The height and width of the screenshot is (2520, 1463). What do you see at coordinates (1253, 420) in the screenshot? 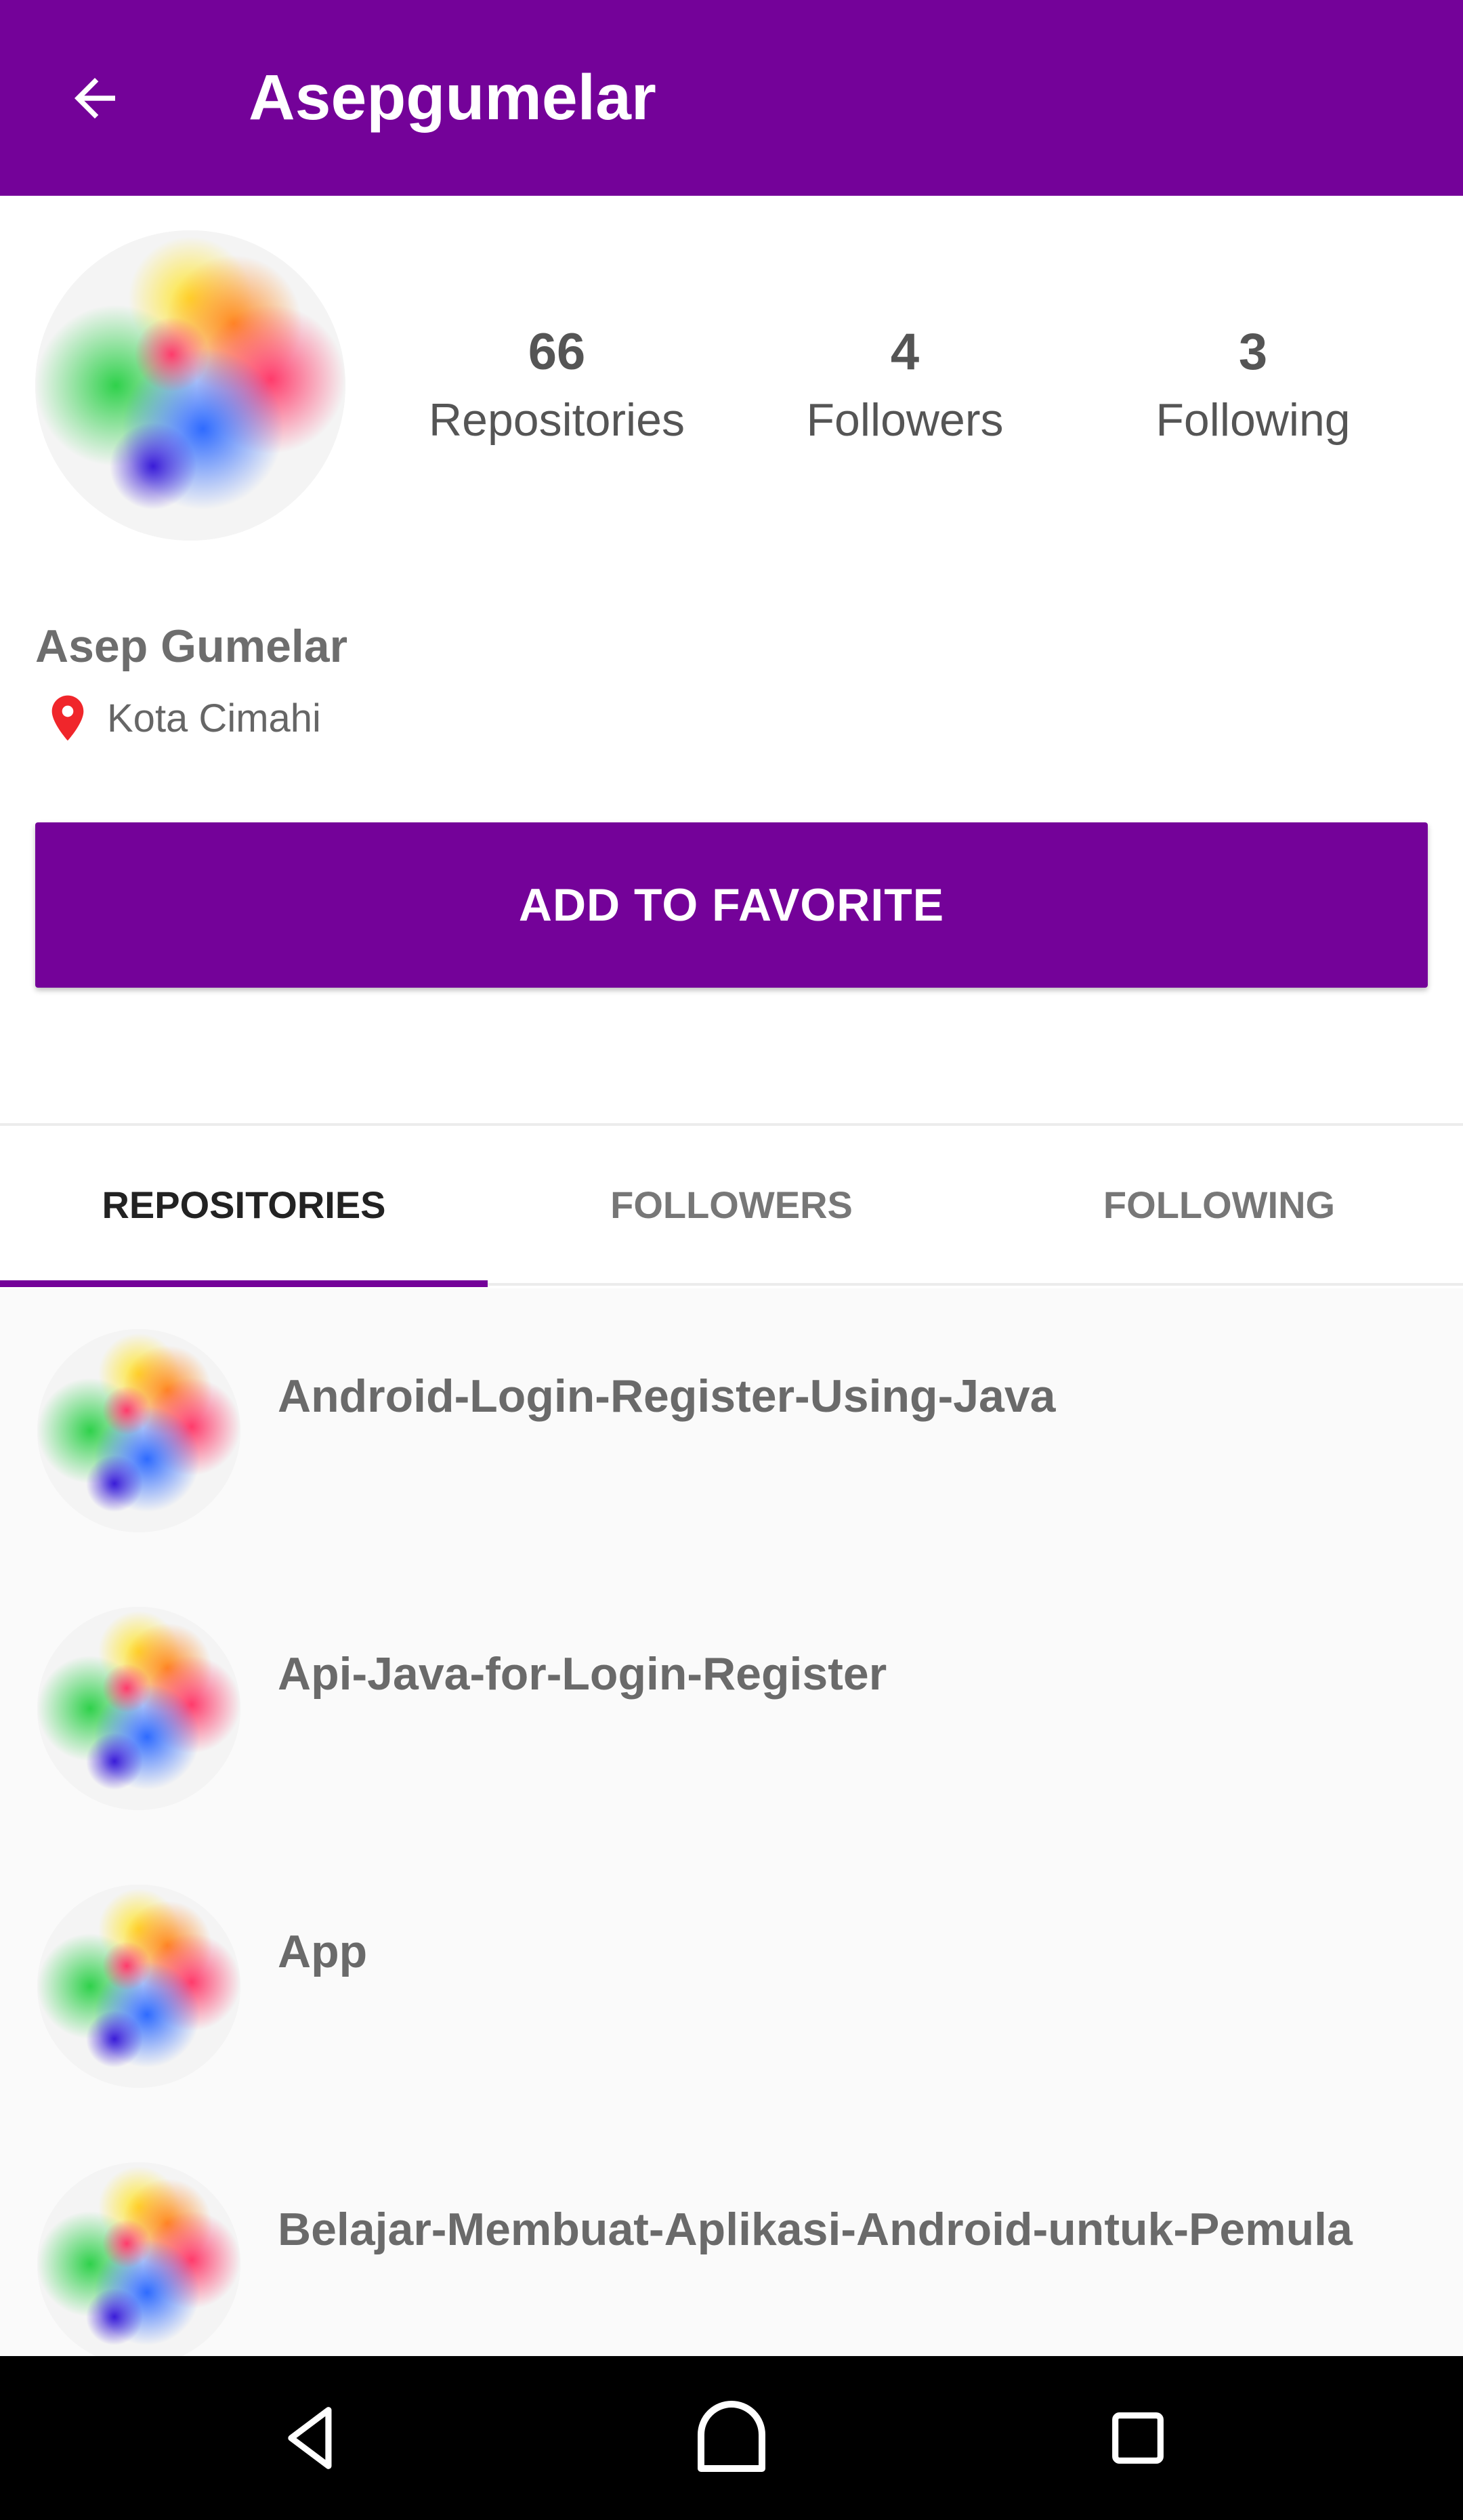
I see `stat-following-label: Following` at bounding box center [1253, 420].